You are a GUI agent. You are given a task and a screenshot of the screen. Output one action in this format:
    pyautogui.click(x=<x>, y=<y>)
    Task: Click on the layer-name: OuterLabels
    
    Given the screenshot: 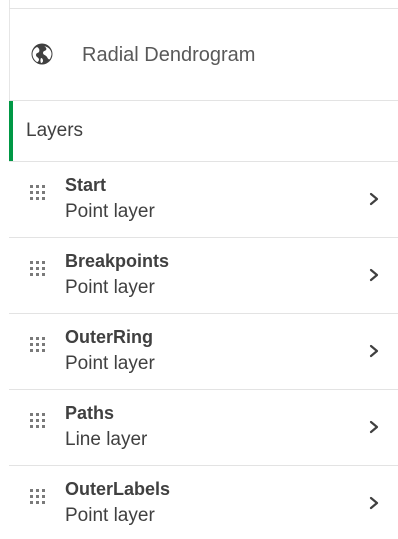 What is the action you would take?
    pyautogui.click(x=118, y=489)
    